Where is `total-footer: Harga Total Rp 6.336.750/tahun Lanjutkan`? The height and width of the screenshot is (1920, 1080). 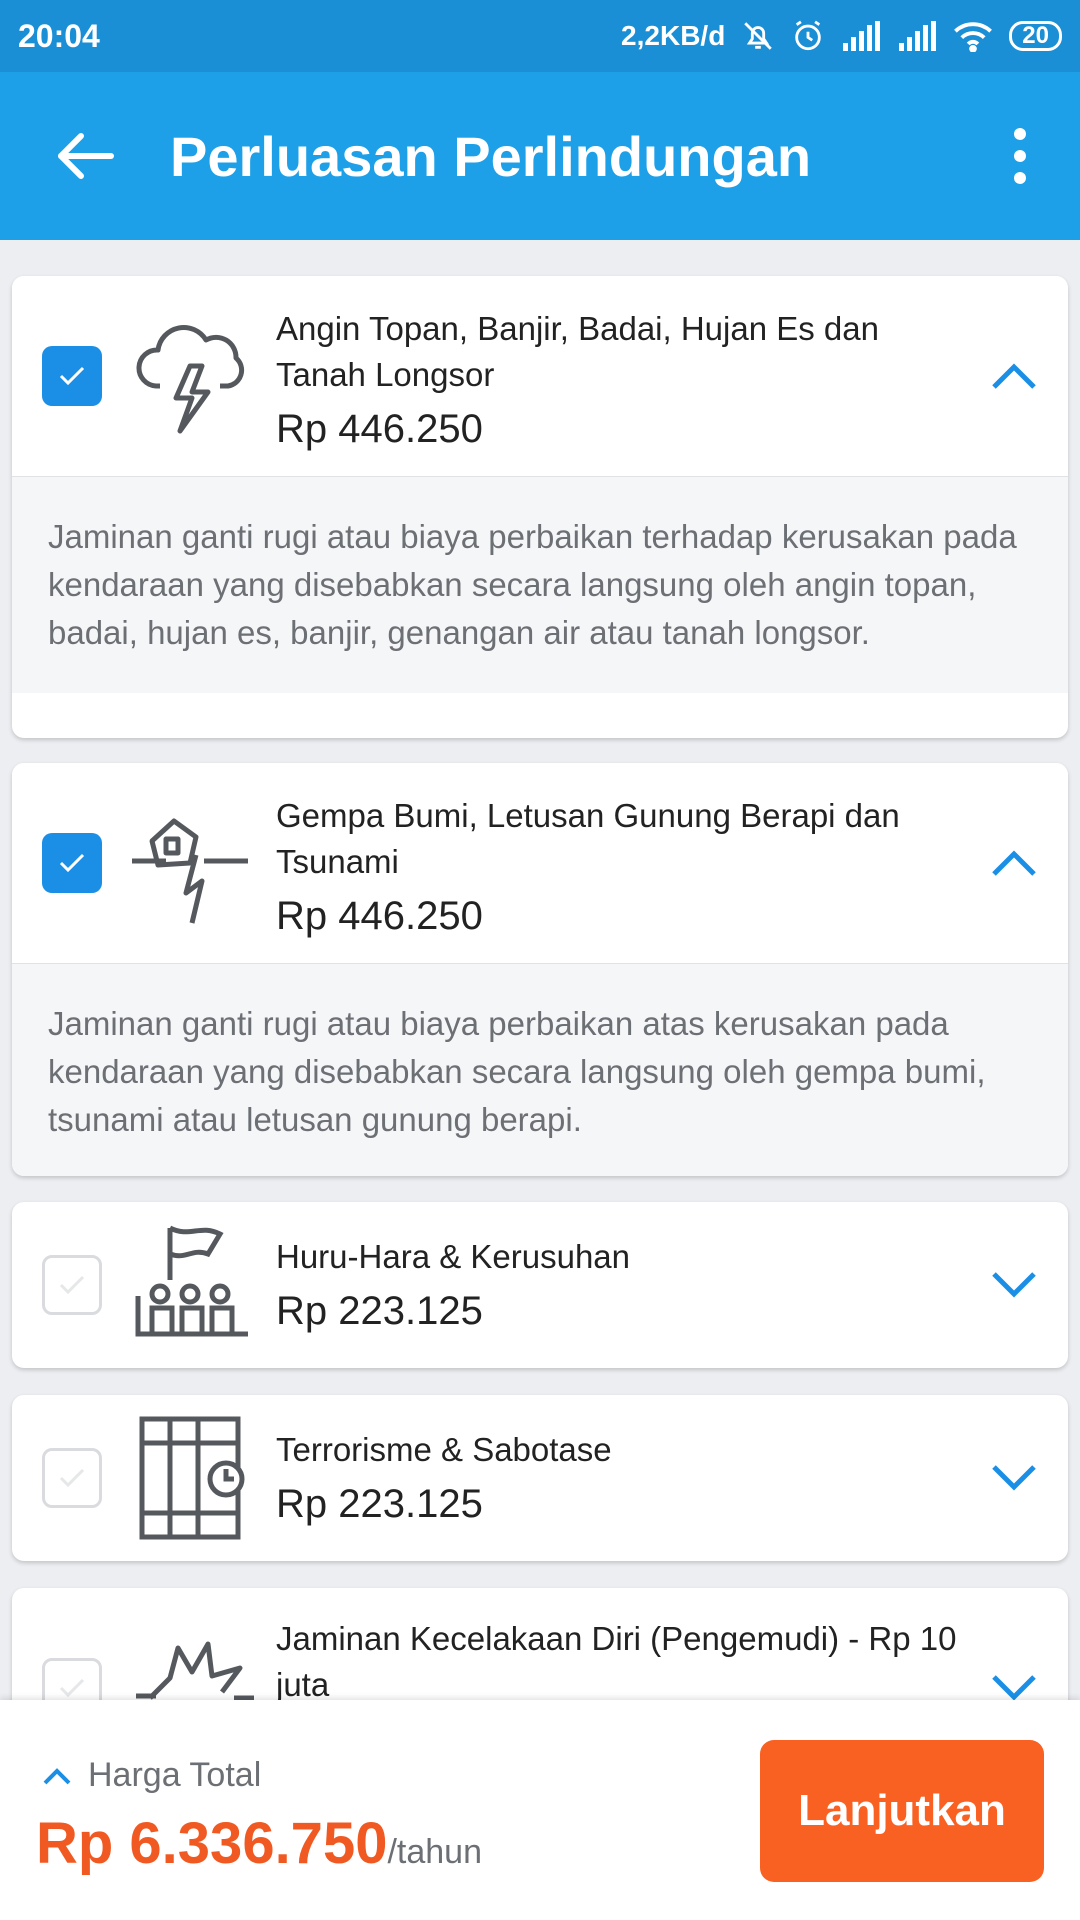
total-footer: Harga Total Rp 6.336.750/tahun Lanjutkan is located at coordinates (540, 1810).